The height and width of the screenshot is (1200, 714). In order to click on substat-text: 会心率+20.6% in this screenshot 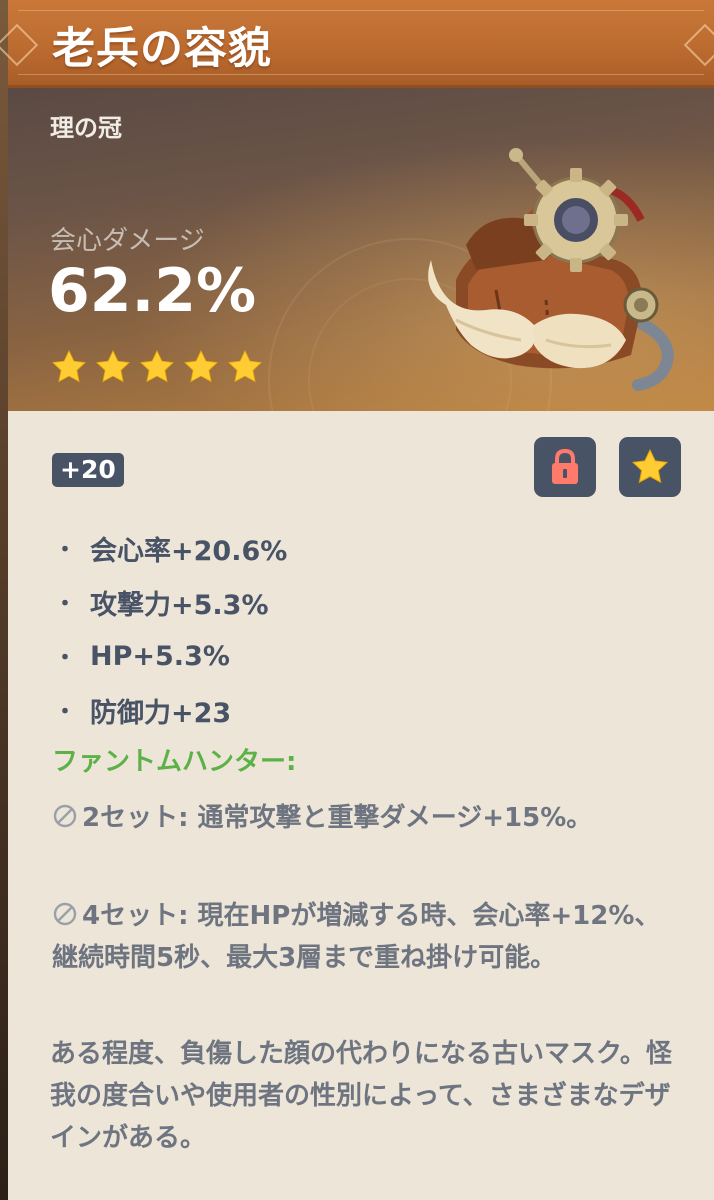, I will do `click(189, 551)`.